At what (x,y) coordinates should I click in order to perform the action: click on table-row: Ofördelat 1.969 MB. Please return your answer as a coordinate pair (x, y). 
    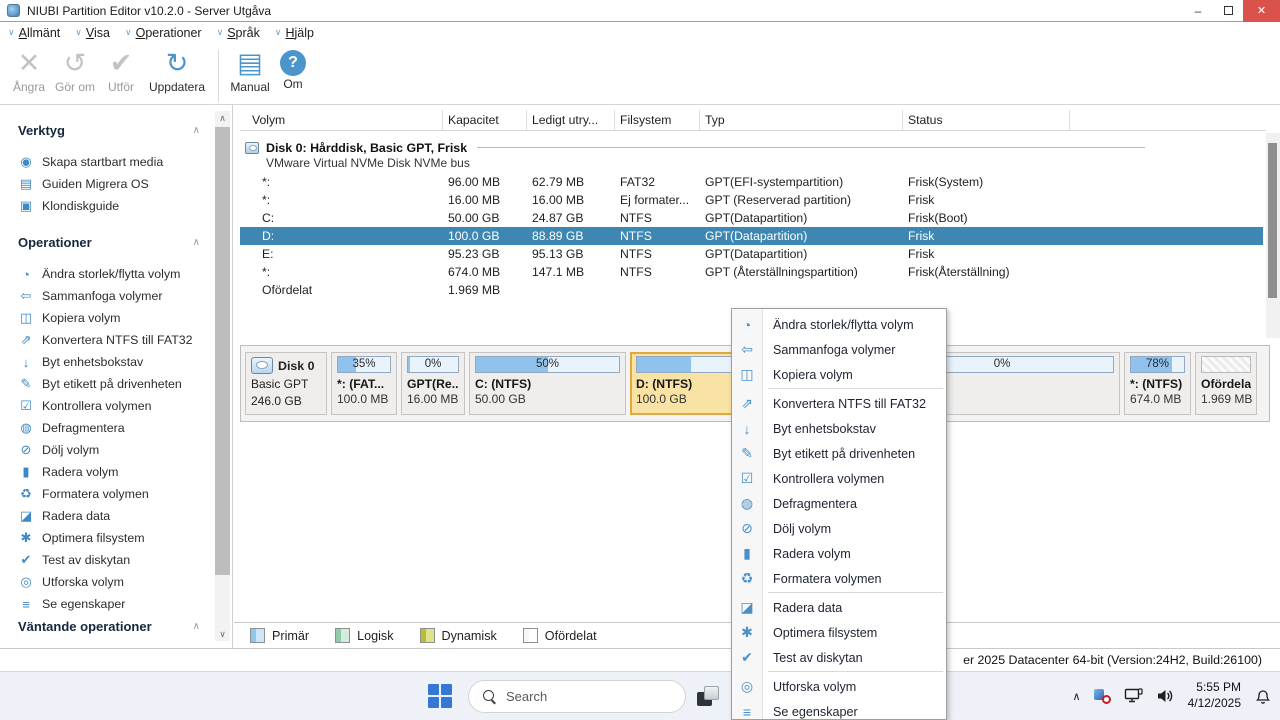
    Looking at the image, I should click on (751, 290).